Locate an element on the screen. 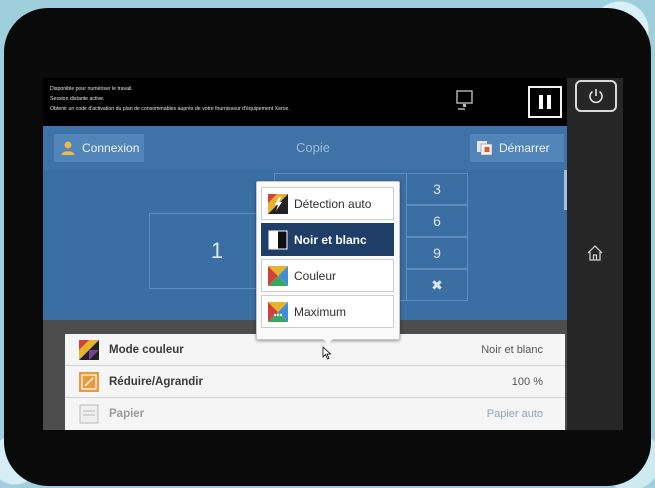 This screenshot has width=655, height=488. menu-option-auto-detect: Détection auto is located at coordinates (327, 203).